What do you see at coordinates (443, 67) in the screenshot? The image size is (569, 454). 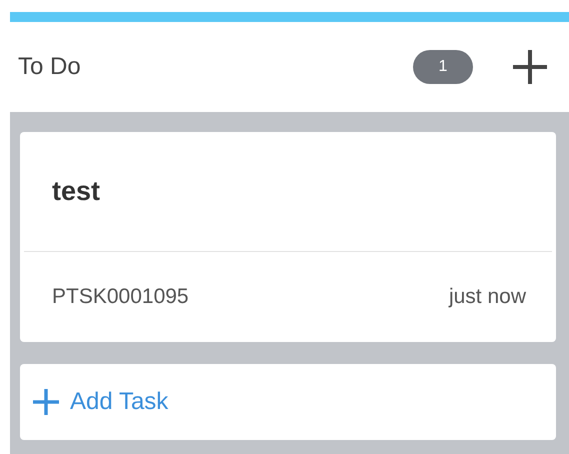 I see `count-badge: 1` at bounding box center [443, 67].